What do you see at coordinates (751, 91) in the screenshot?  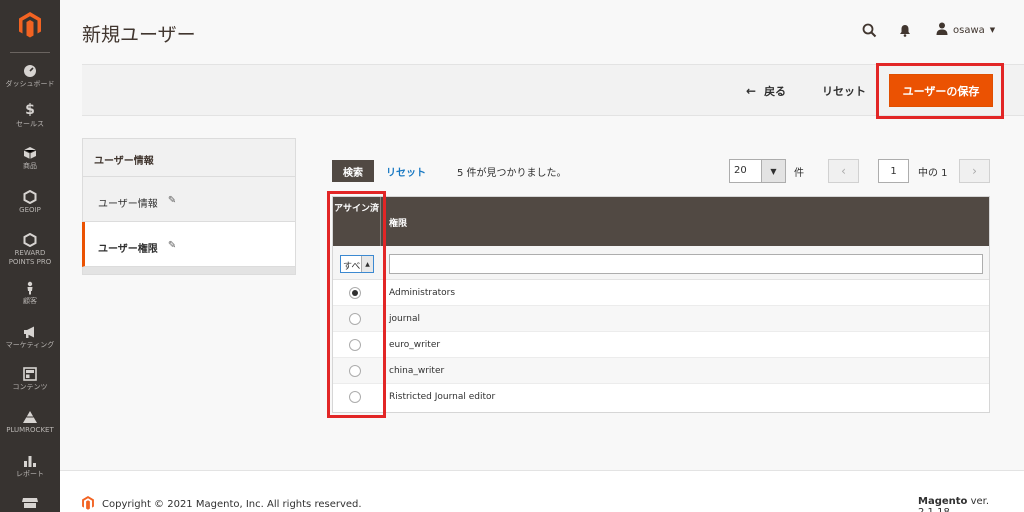 I see `arrow-left-icon: ←` at bounding box center [751, 91].